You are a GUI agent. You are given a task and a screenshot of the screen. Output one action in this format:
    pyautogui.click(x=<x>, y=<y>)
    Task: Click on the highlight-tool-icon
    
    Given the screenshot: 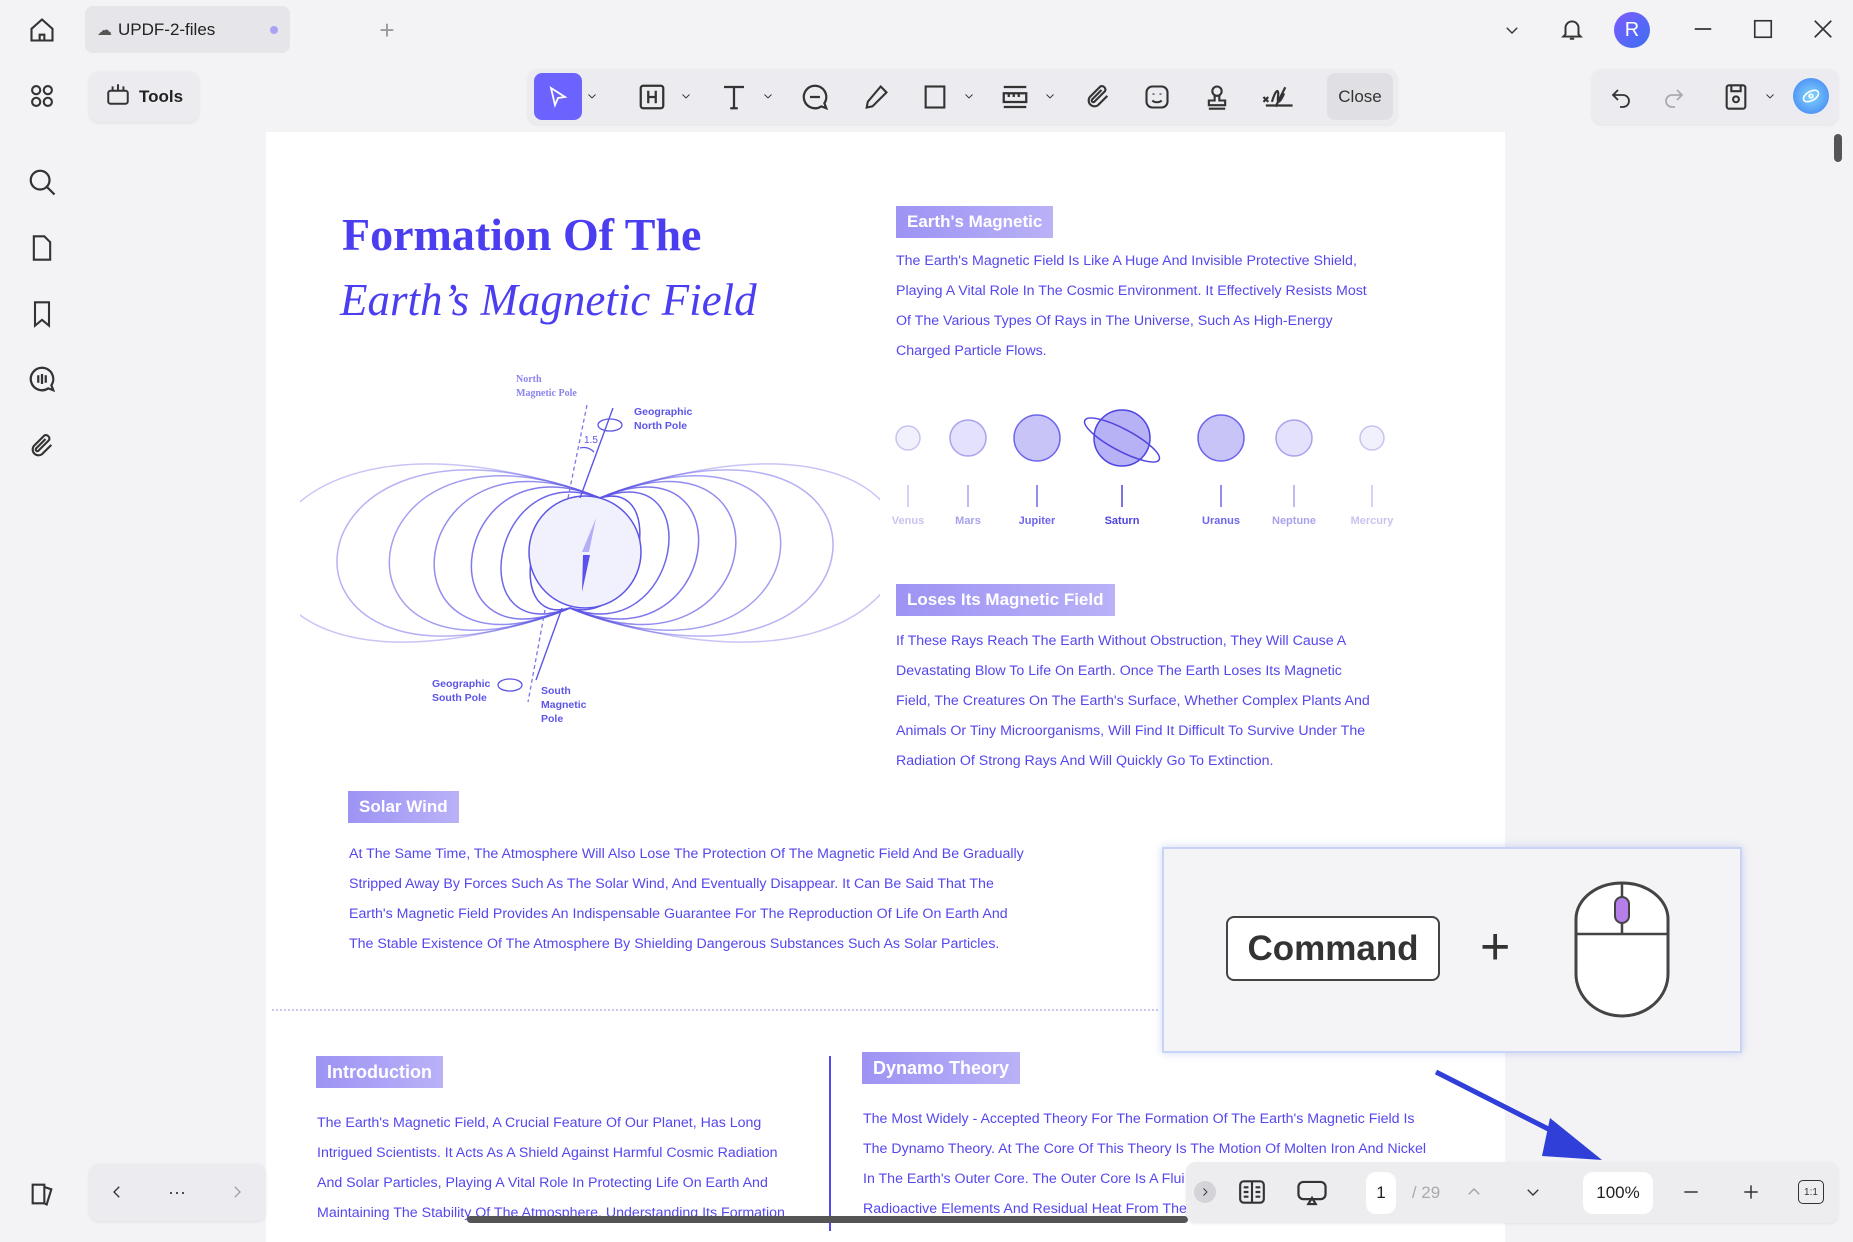 What is the action you would take?
    pyautogui.click(x=652, y=97)
    